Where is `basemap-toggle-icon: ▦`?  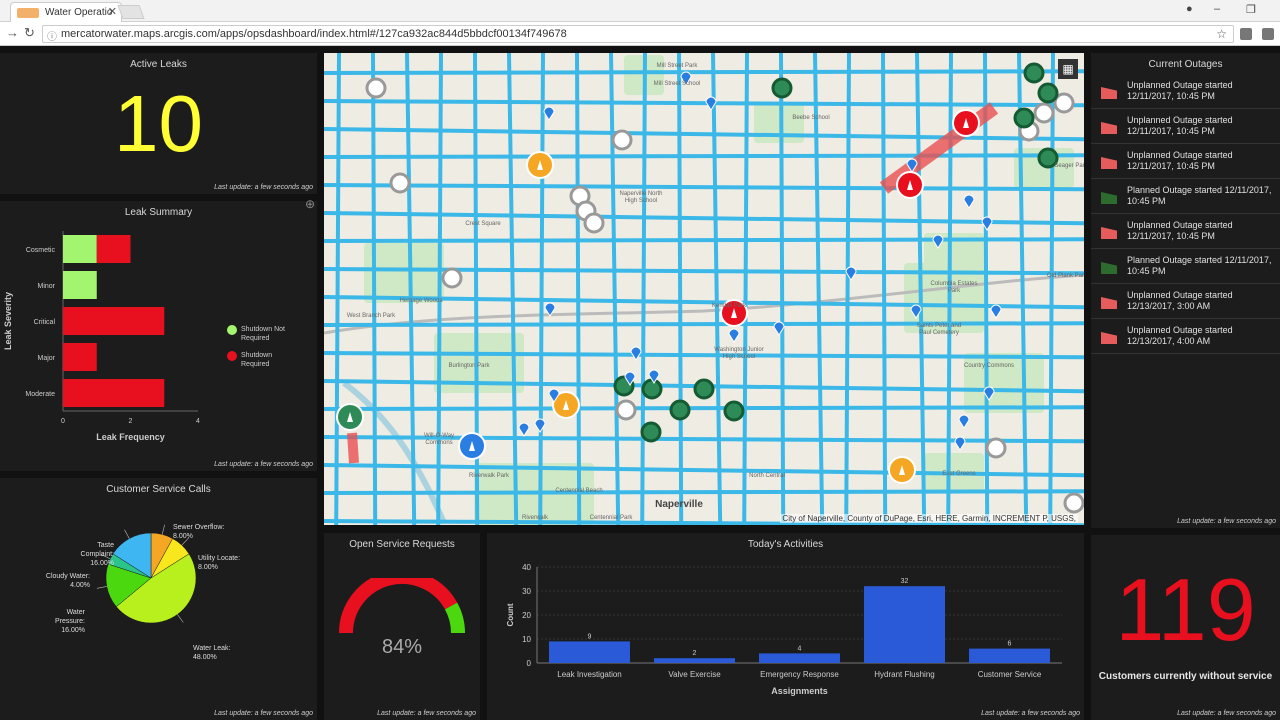 basemap-toggle-icon: ▦ is located at coordinates (1068, 69).